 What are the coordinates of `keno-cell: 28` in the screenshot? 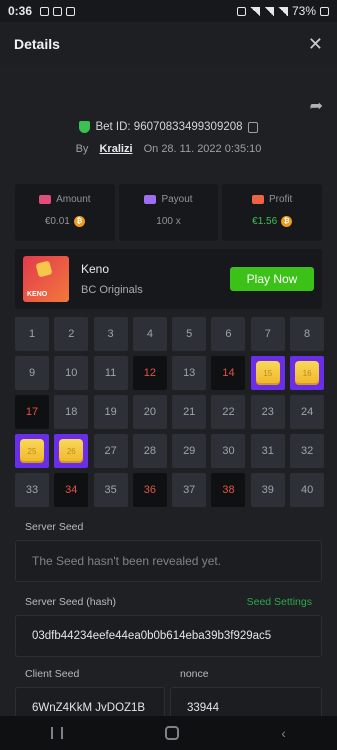 It's located at (149, 451).